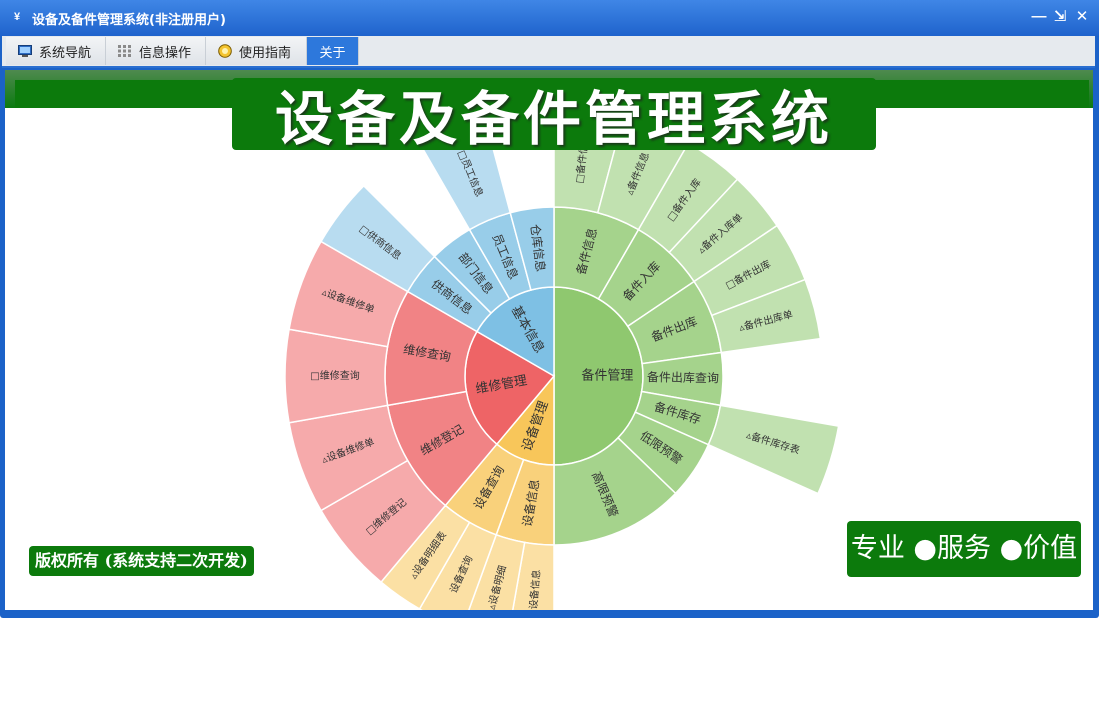 This screenshot has height=723, width=1099. I want to click on restore-button: ⇲, so click(1060, 17).